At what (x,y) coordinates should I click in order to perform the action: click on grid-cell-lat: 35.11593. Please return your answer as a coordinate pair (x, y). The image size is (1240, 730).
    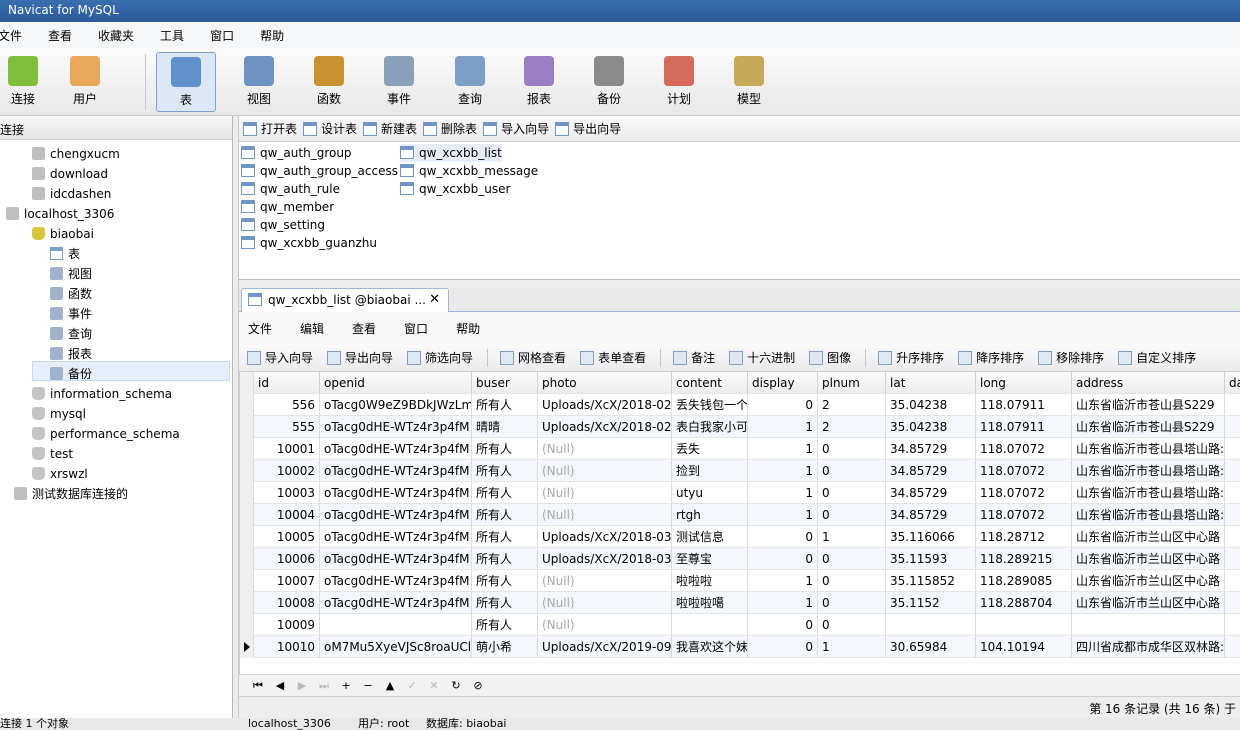
    Looking at the image, I should click on (931, 559).